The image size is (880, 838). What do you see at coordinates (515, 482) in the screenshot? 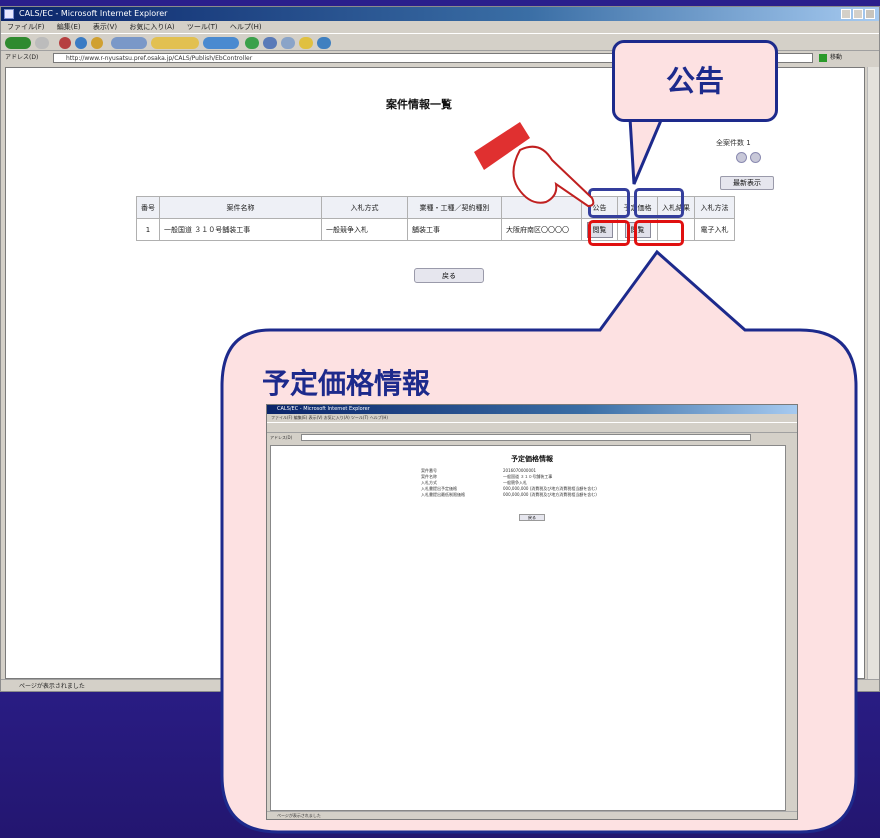
I see `inner-info-value: 一般競争入札` at bounding box center [515, 482].